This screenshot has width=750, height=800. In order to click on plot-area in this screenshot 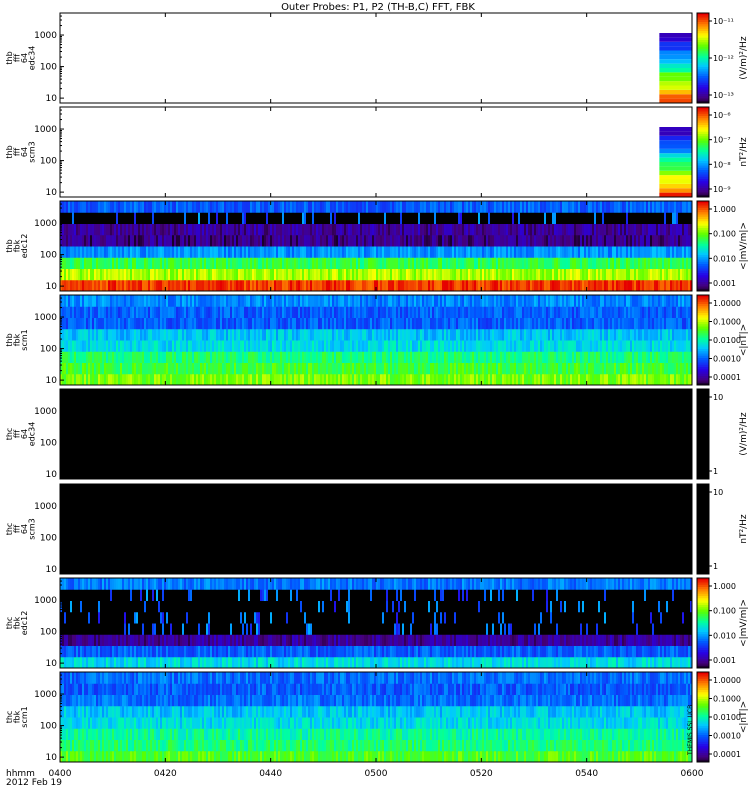, I will do `click(376, 58)`.